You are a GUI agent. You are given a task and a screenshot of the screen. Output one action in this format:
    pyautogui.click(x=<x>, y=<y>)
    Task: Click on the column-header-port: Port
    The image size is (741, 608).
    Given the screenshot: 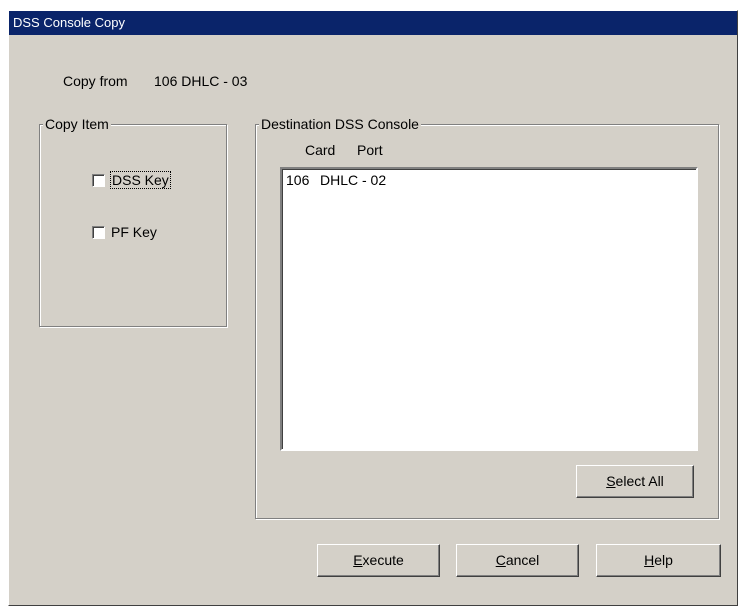 What is the action you would take?
    pyautogui.click(x=370, y=150)
    